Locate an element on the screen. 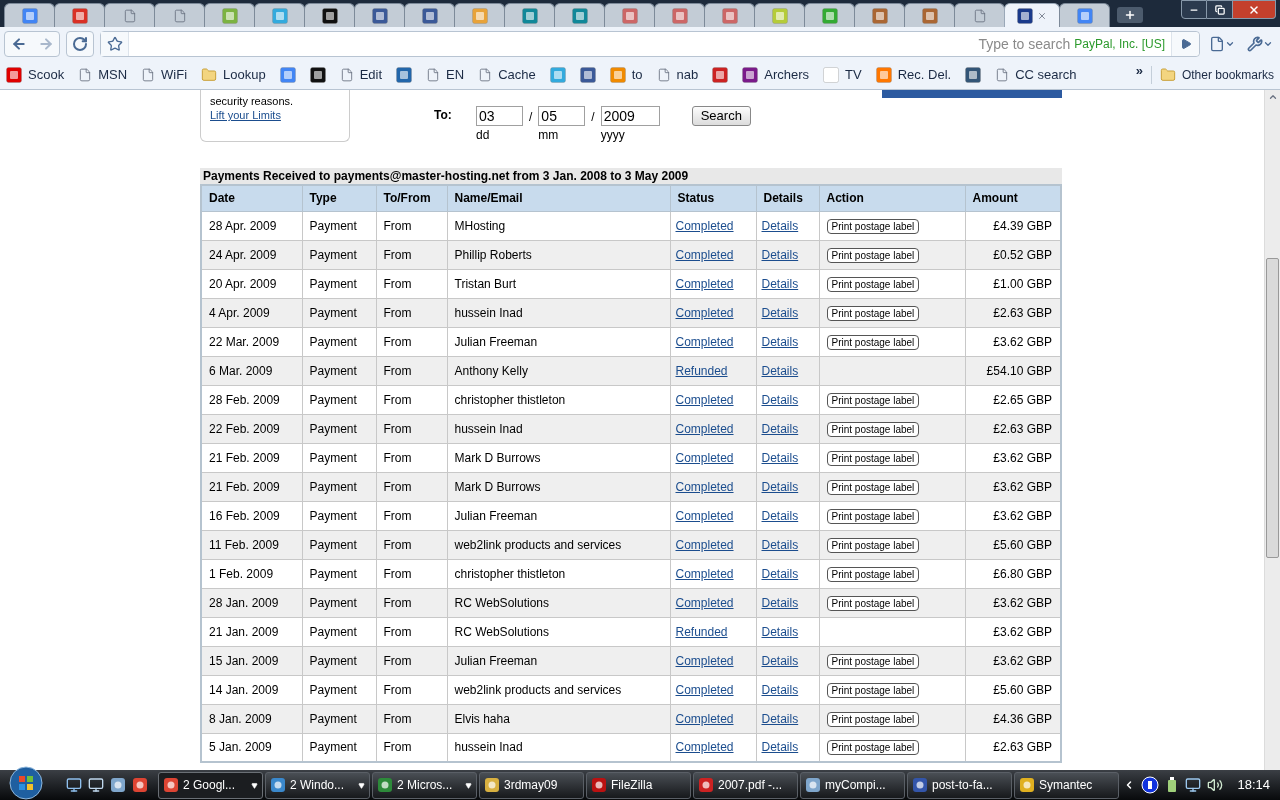 The image size is (1280, 800). date-field: 2009 is located at coordinates (630, 116).